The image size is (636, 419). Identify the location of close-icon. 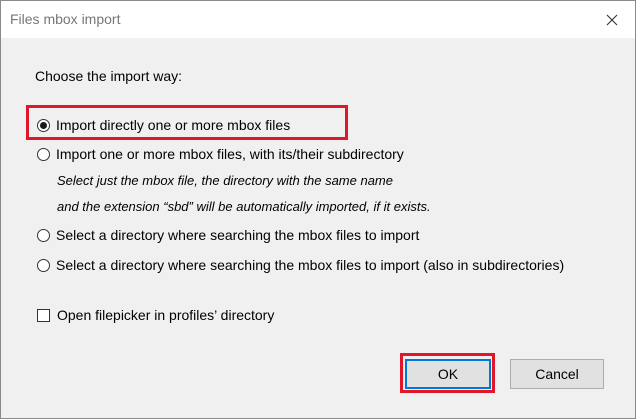
(612, 19).